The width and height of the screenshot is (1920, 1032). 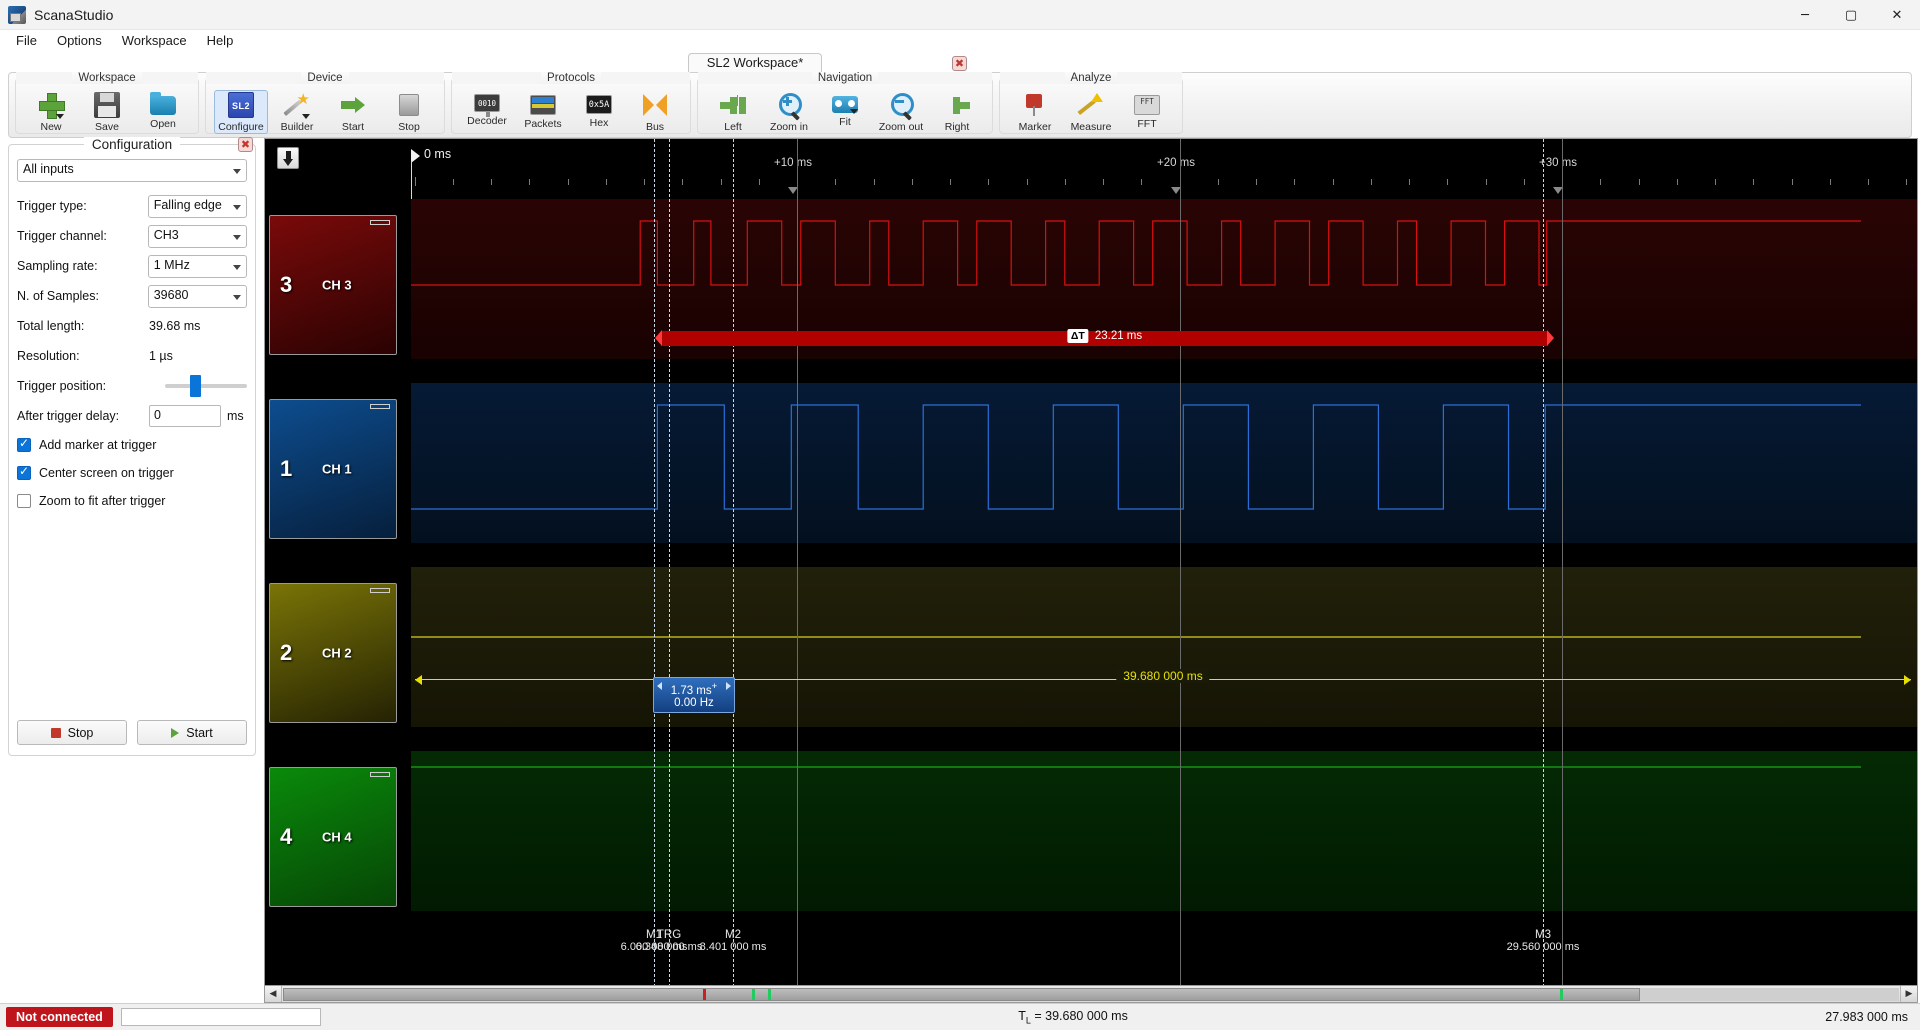 I want to click on marker-caption-m2: M2 8.401 000 ms, so click(x=733, y=941).